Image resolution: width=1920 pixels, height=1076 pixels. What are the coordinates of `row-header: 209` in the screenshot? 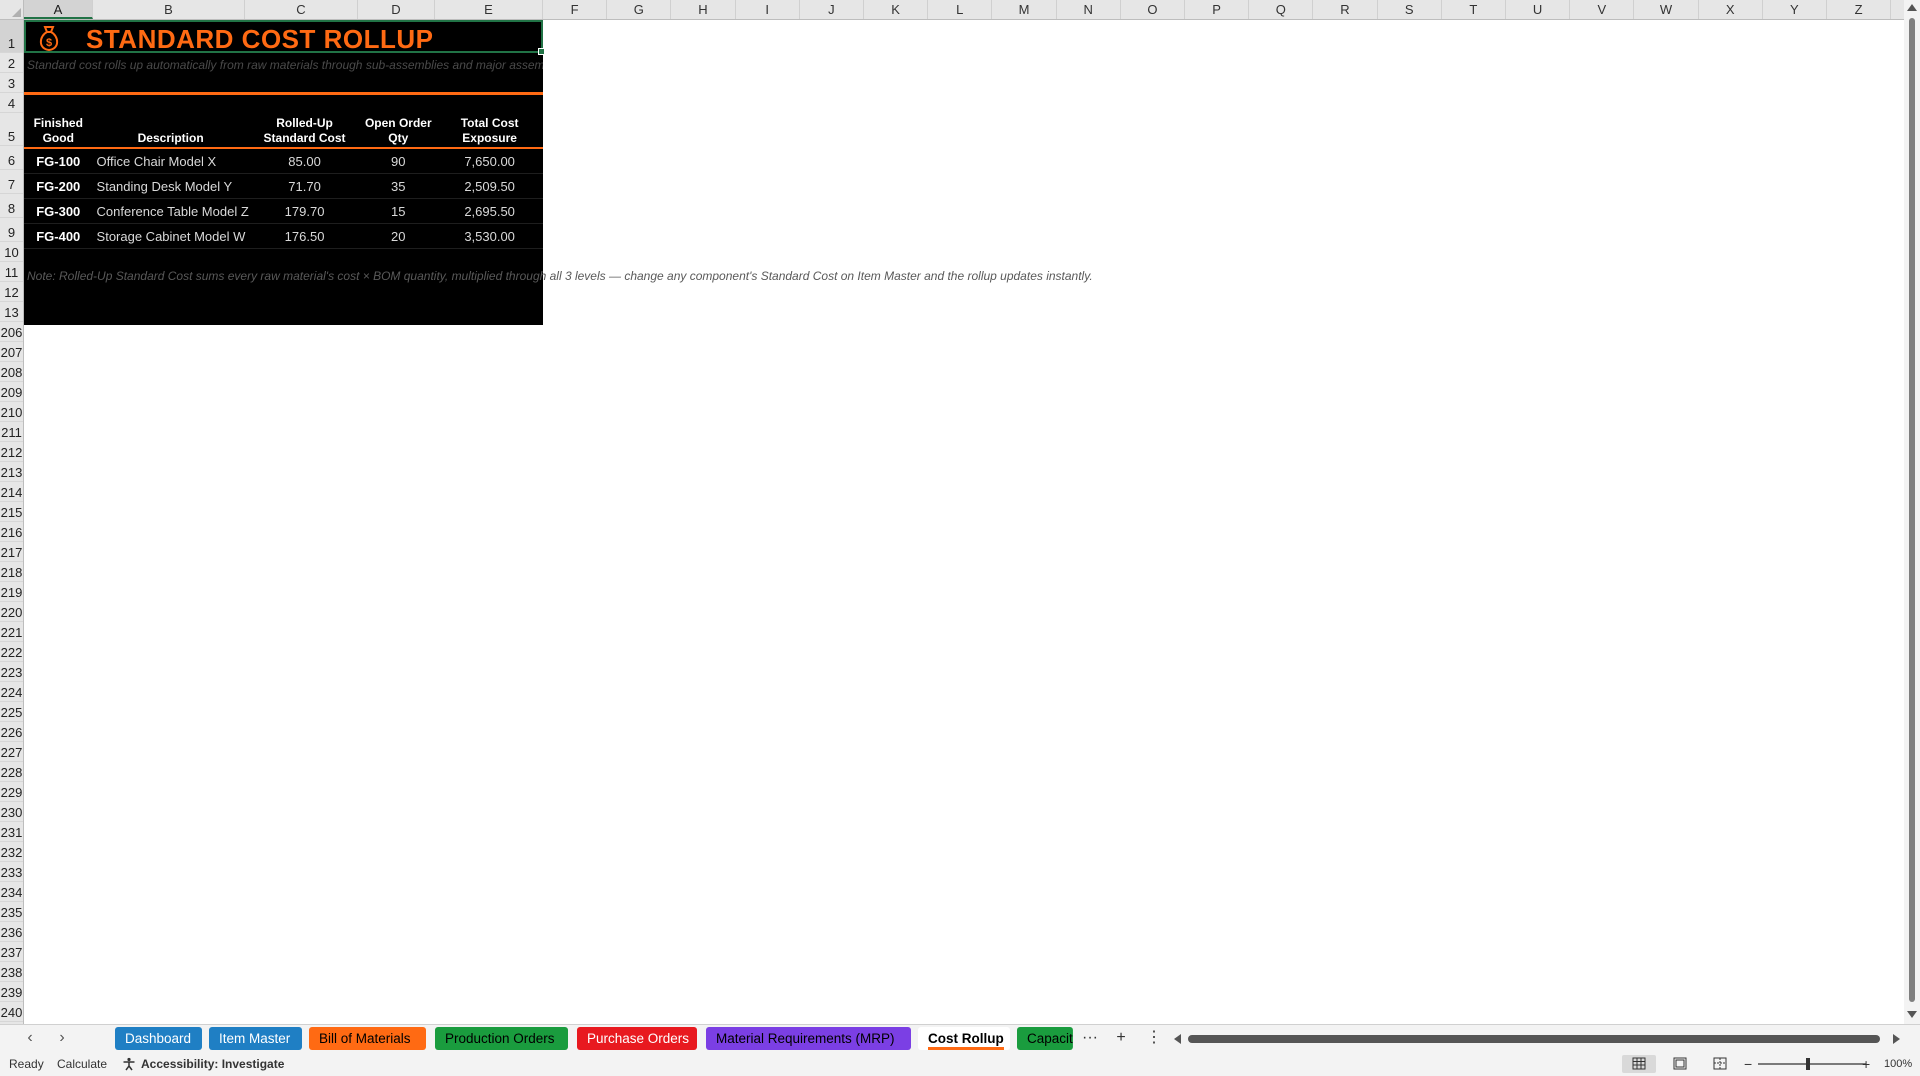 It's located at (11, 392).